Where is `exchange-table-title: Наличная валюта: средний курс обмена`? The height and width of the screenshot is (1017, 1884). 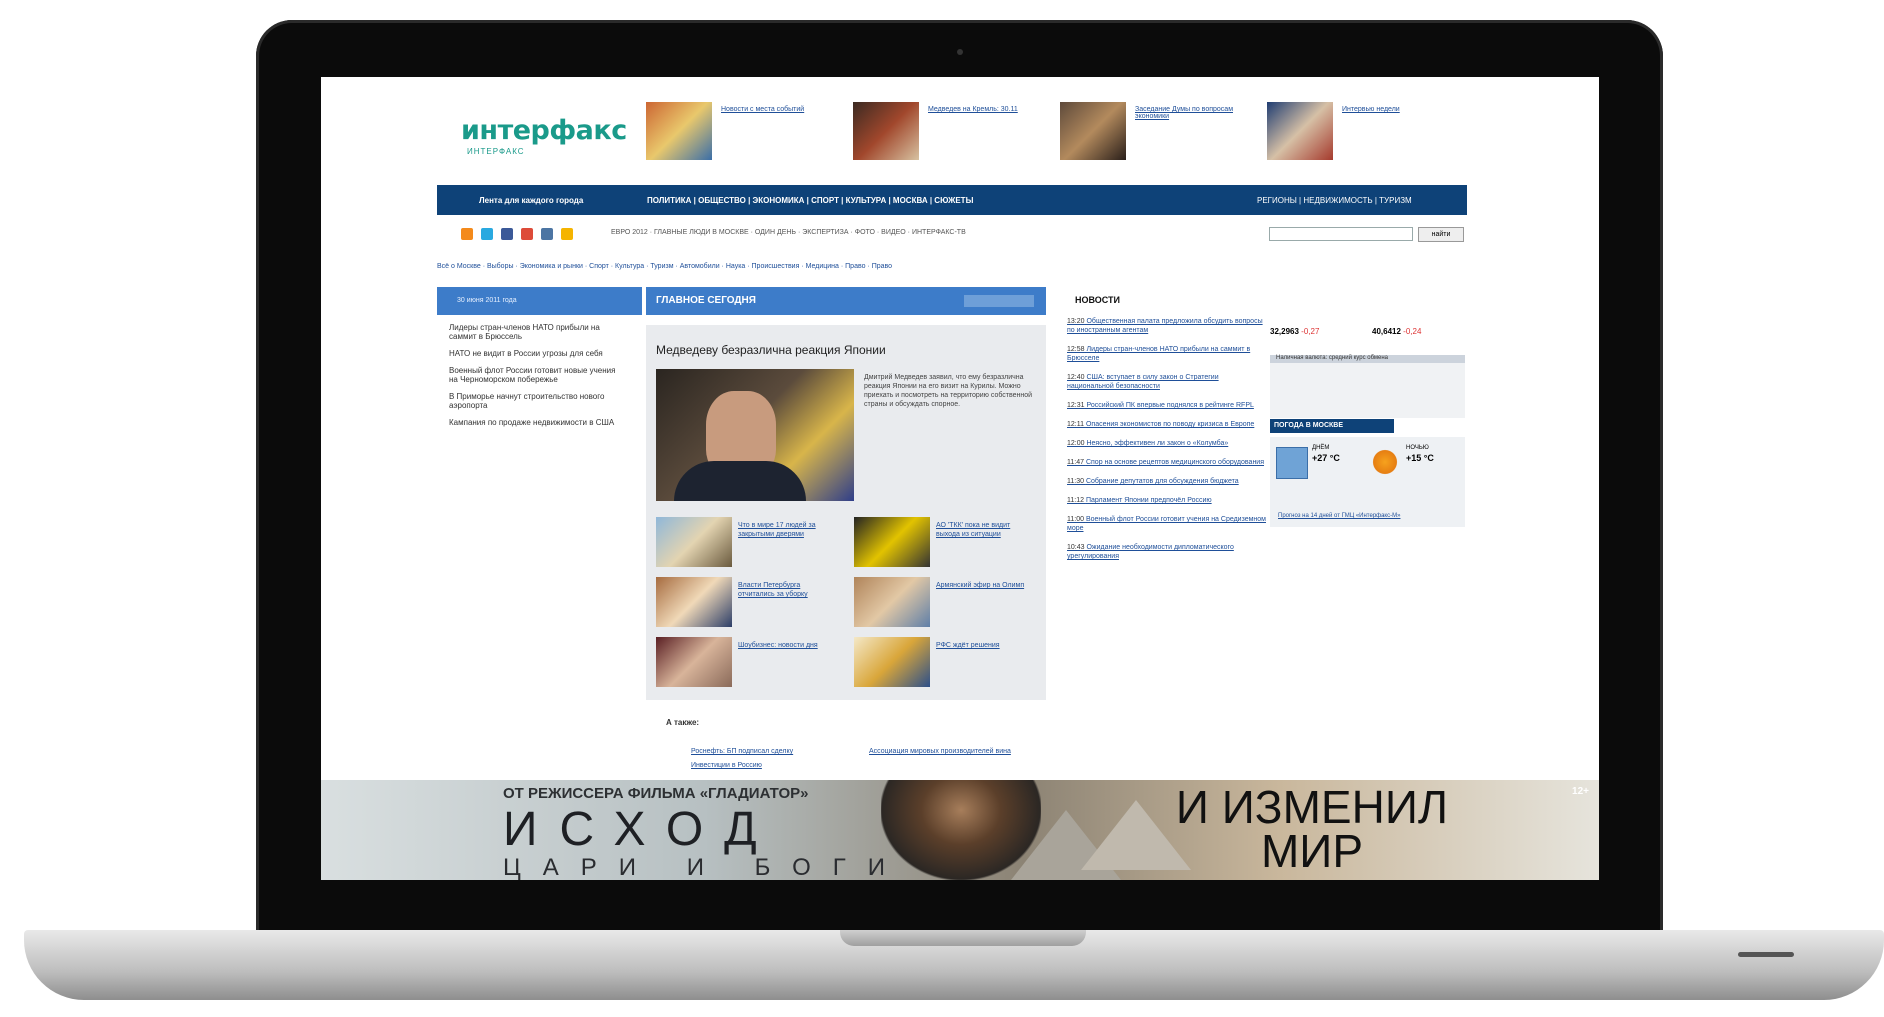
exchange-table-title: Наличная валюта: средний курс обмена is located at coordinates (1332, 358).